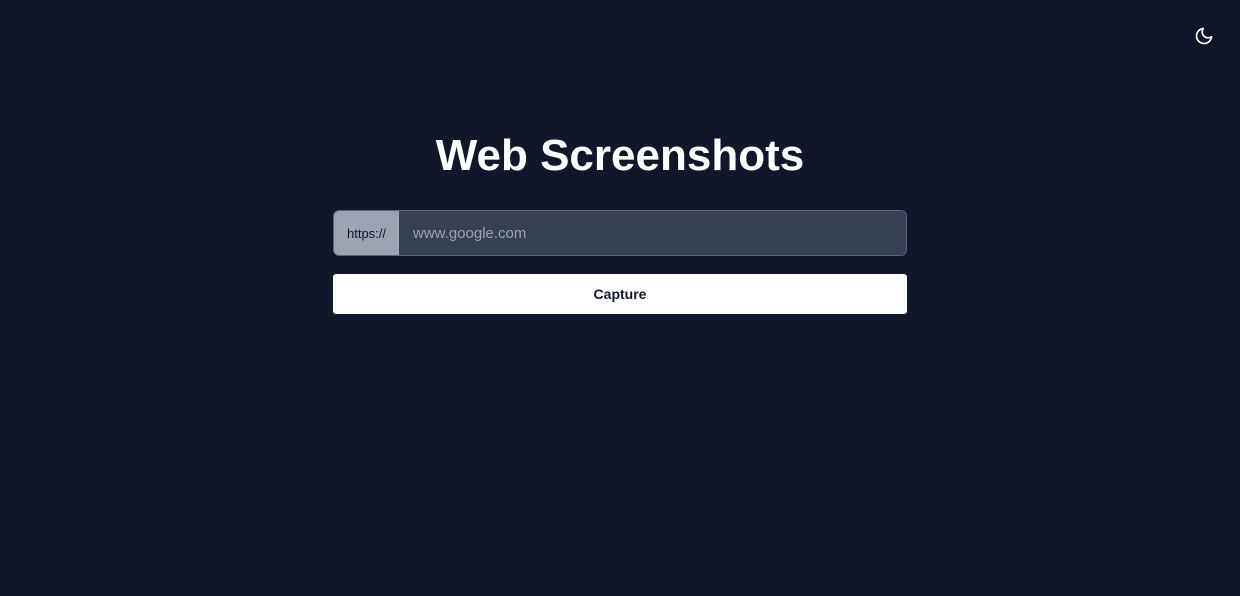 This screenshot has height=596, width=1240. I want to click on url-input-group: https://, so click(620, 233).